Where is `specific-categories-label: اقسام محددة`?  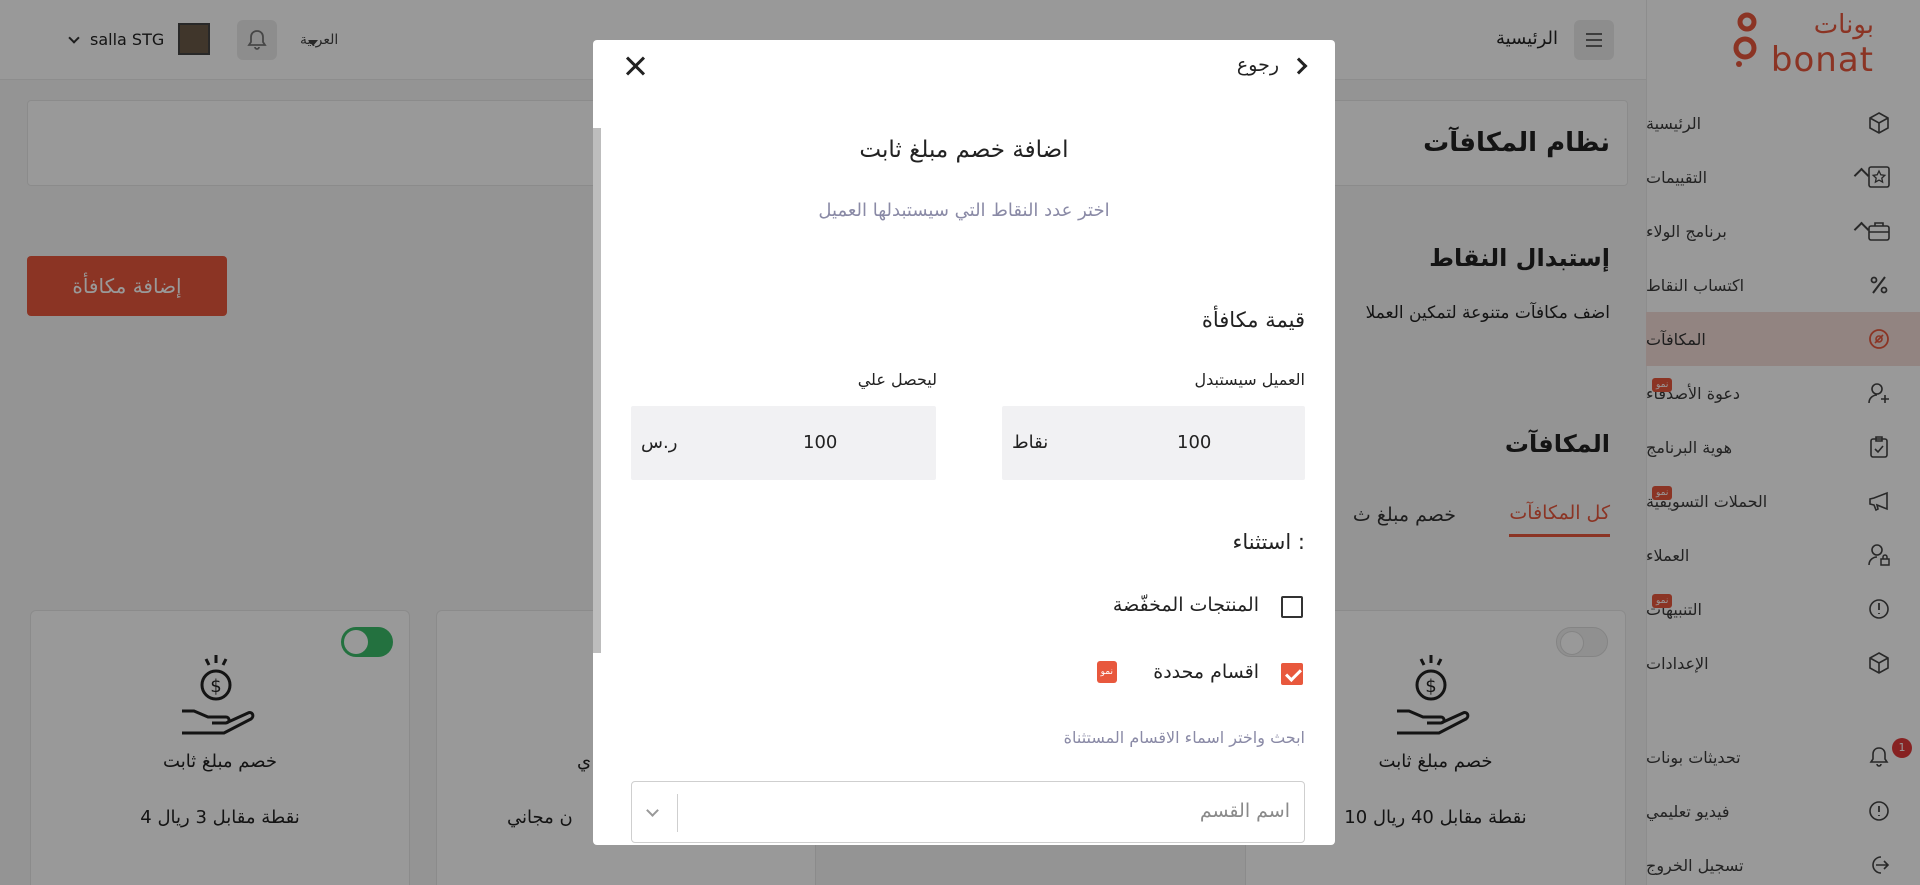
specific-categories-label: اقسام محددة is located at coordinates (1206, 672).